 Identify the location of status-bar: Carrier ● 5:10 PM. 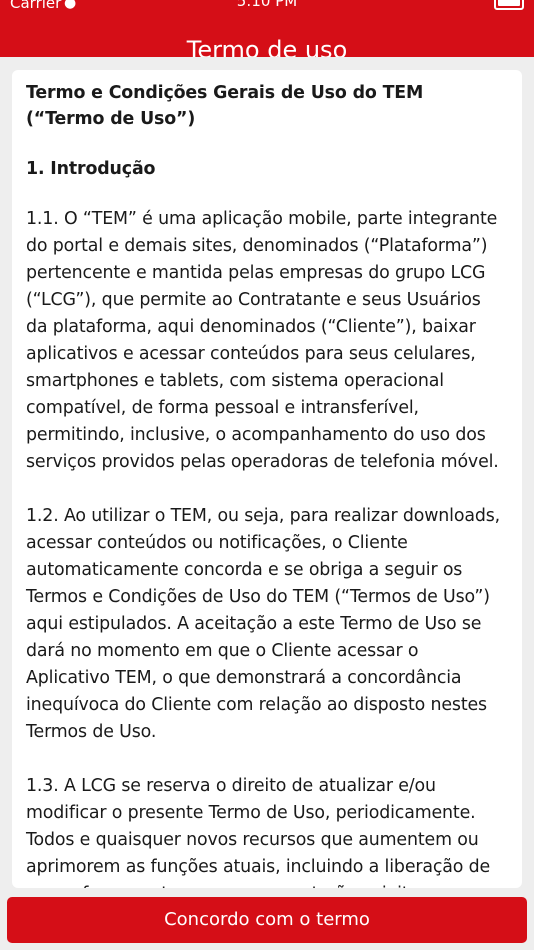
(267, 7).